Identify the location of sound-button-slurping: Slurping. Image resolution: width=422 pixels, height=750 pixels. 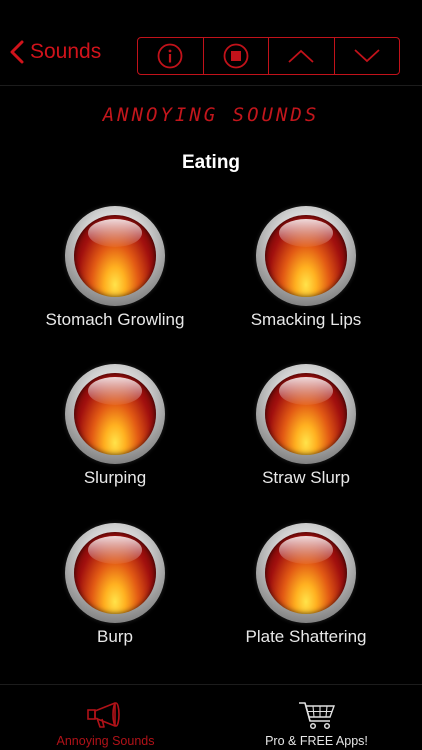
(115, 426).